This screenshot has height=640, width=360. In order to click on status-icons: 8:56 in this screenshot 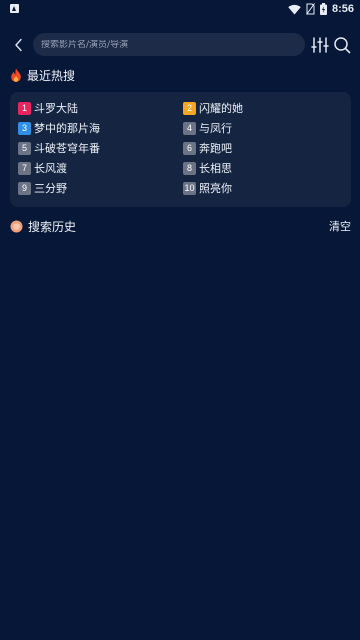, I will do `click(321, 9)`.